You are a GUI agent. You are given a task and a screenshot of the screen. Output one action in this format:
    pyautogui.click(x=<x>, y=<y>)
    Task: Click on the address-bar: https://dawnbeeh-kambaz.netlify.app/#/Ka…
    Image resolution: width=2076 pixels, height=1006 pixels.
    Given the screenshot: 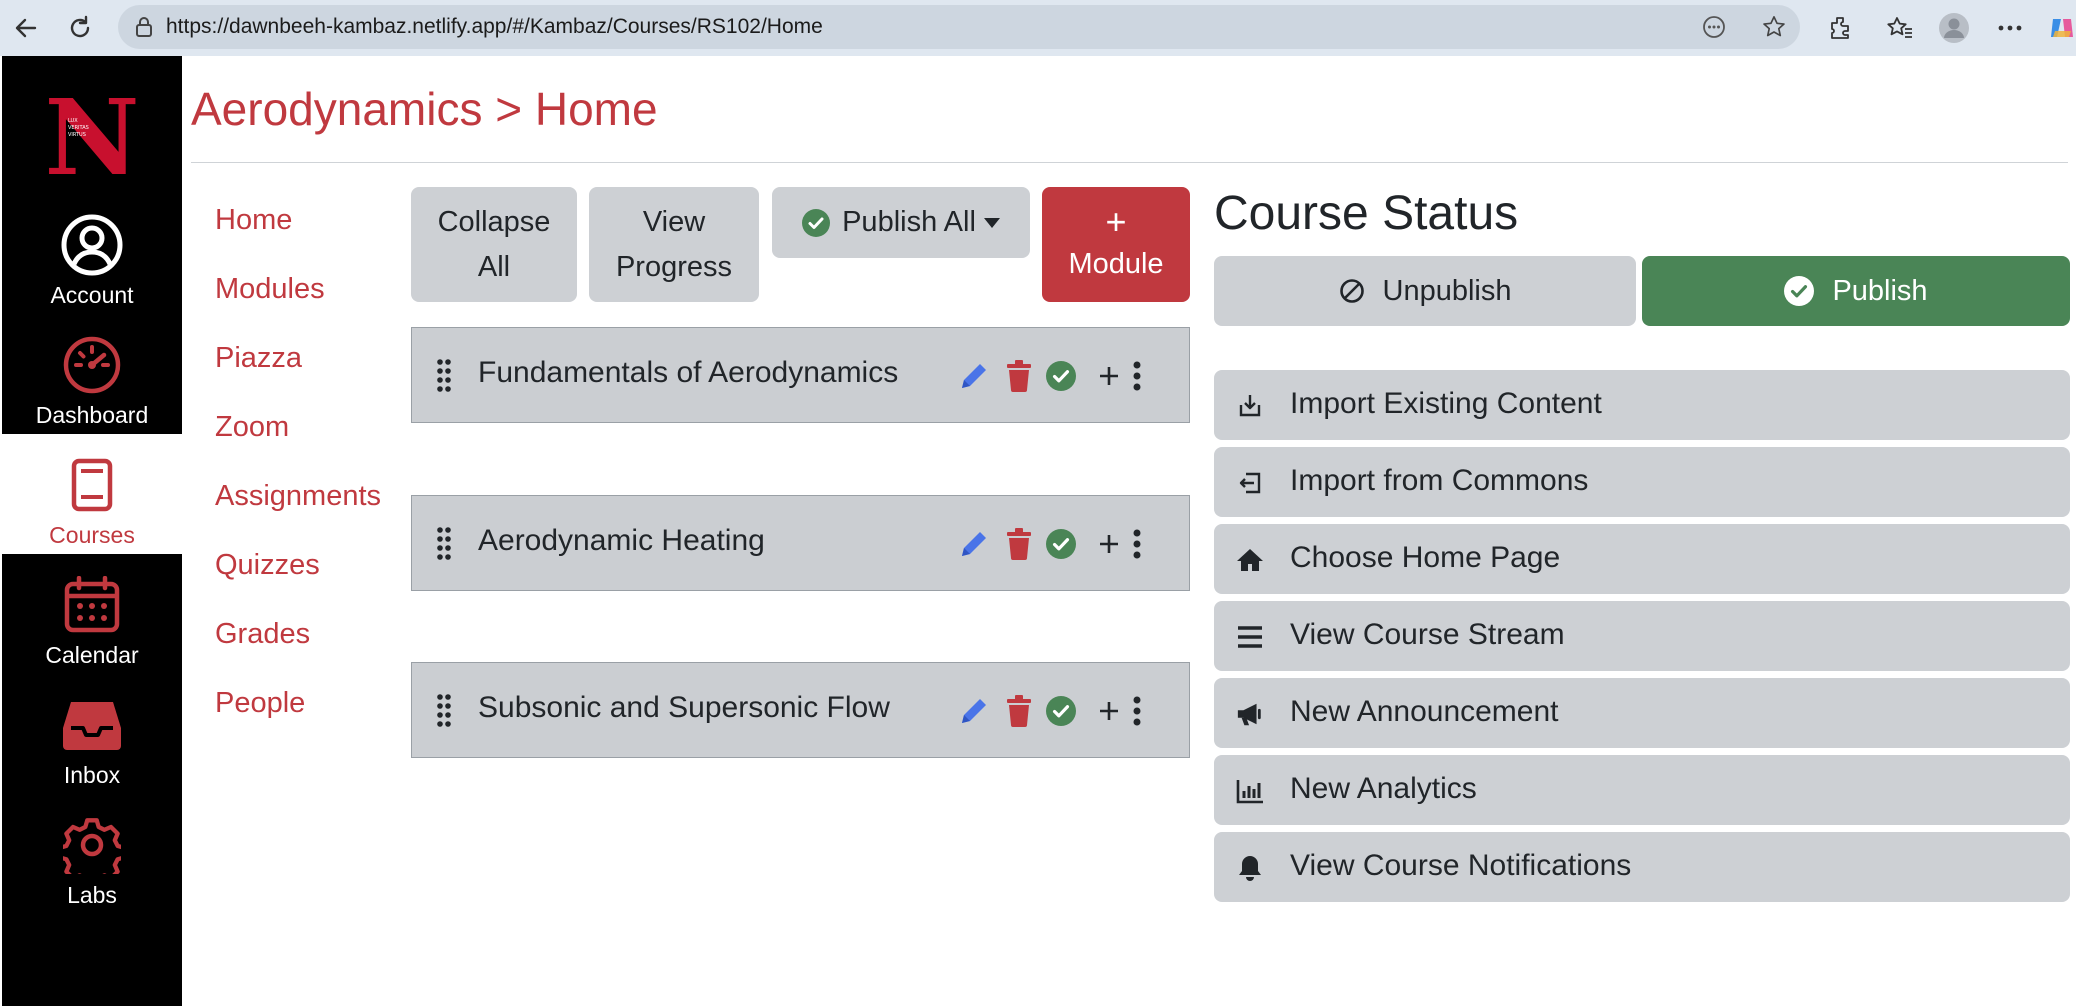 What is the action you would take?
    pyautogui.click(x=959, y=27)
    